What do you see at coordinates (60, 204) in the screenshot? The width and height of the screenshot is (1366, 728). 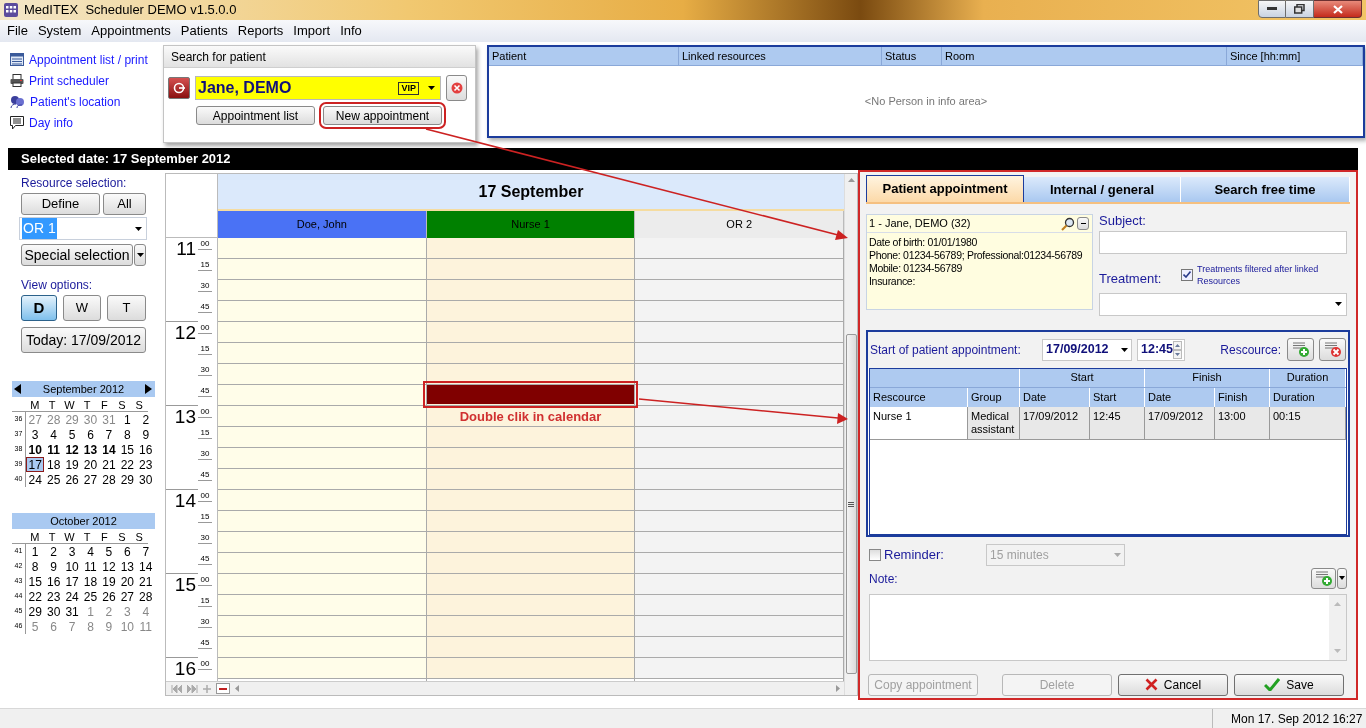 I see `button: Define` at bounding box center [60, 204].